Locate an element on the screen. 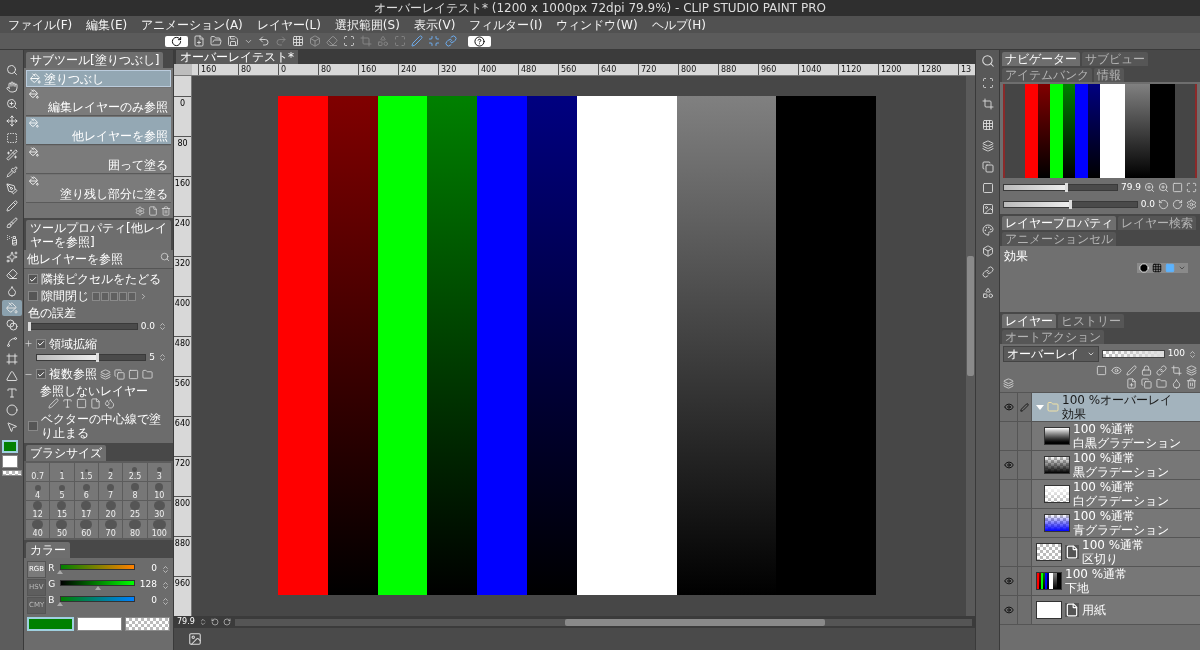 The image size is (1200, 650). menu-item: ファイル(F) is located at coordinates (40, 24).